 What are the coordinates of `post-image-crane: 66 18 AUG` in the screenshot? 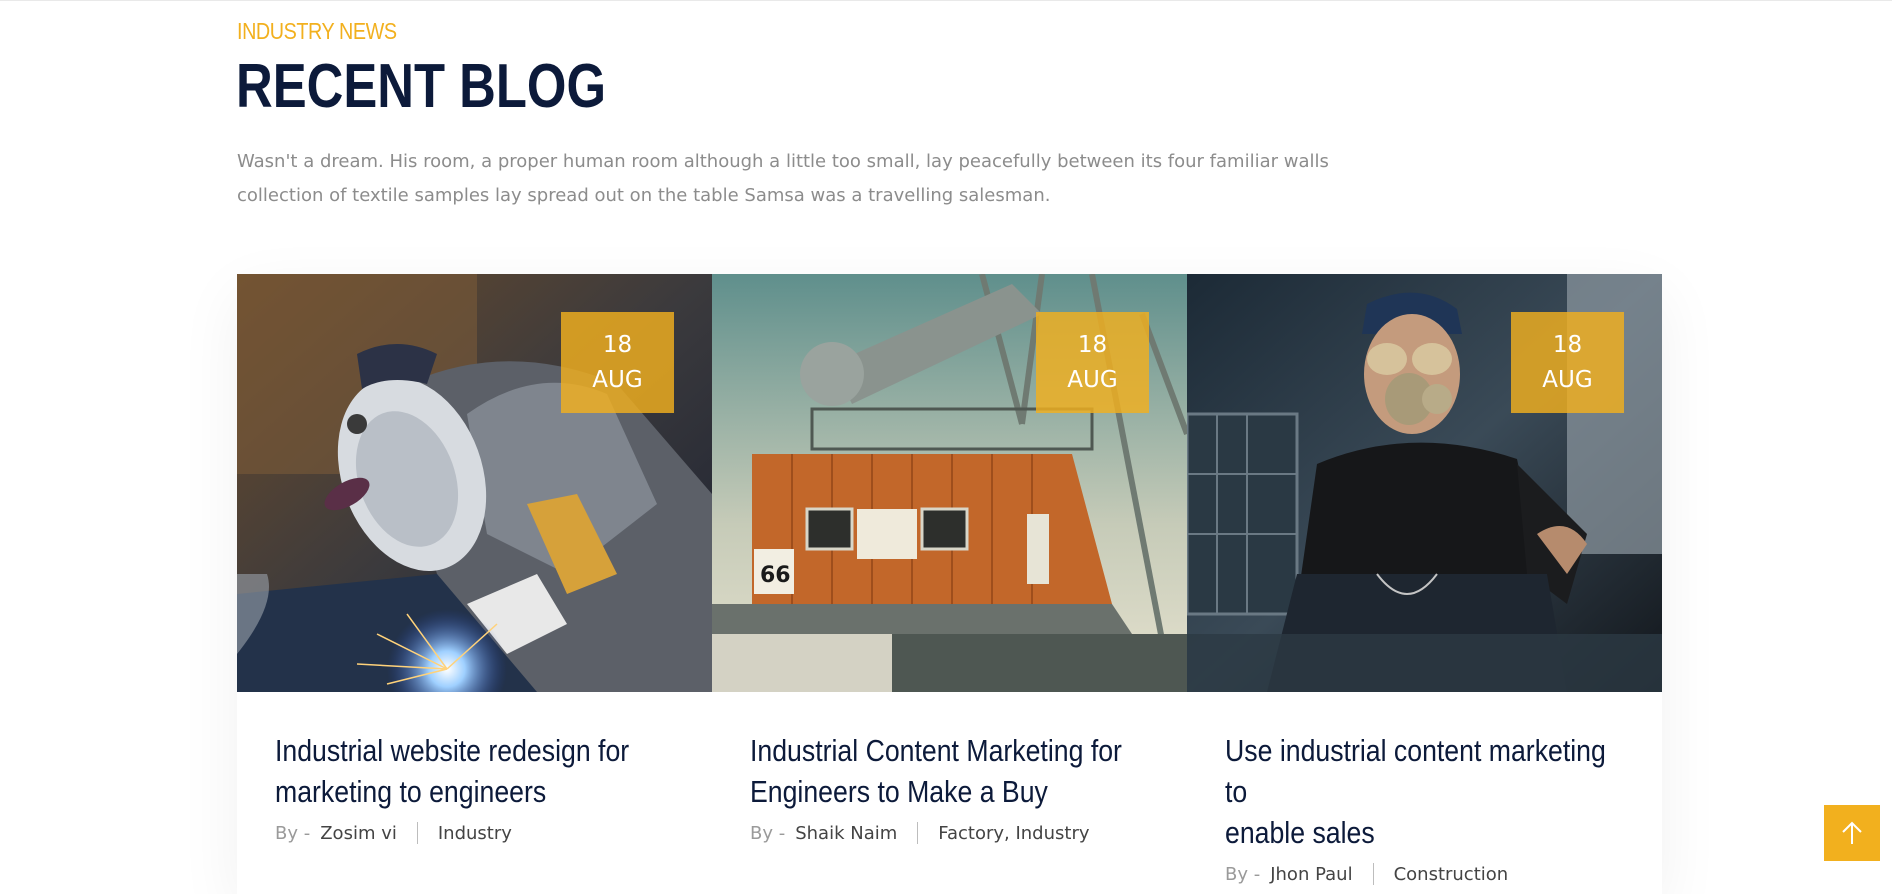 It's located at (949, 483).